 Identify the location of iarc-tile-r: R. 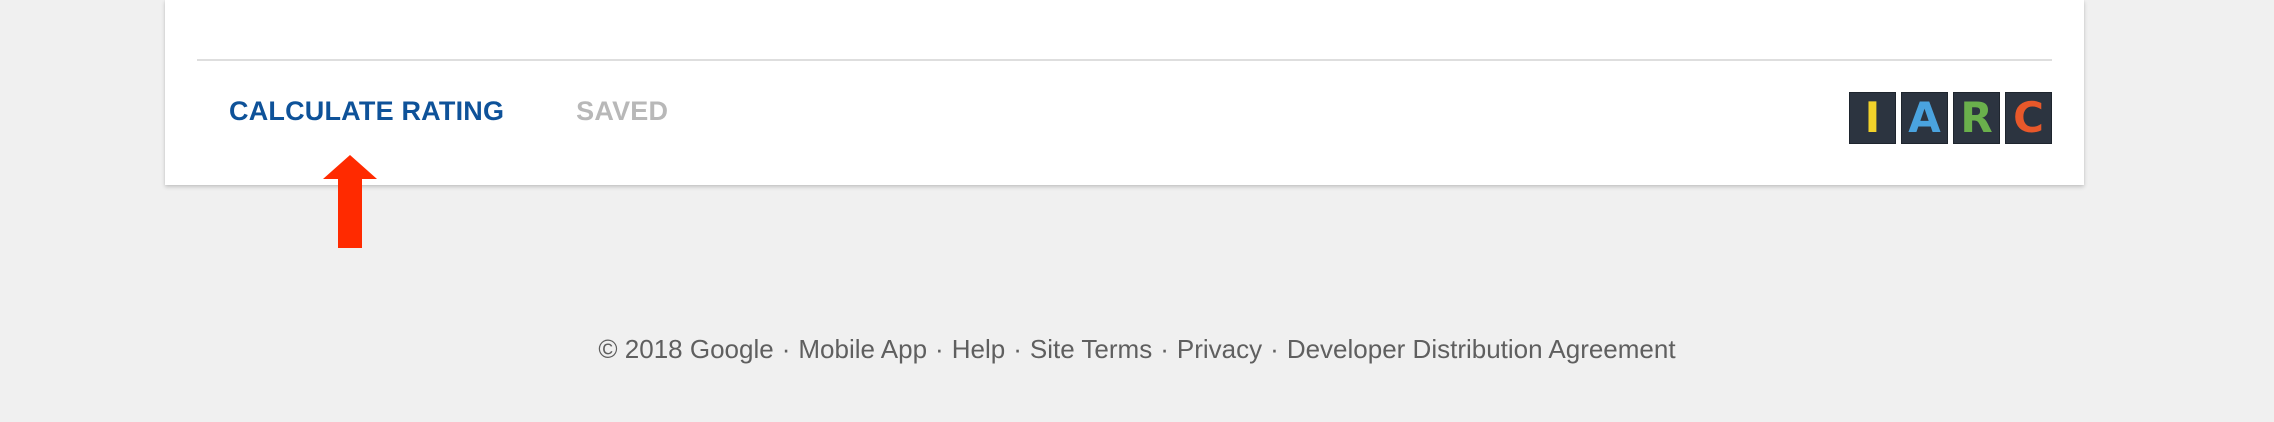
(1976, 118).